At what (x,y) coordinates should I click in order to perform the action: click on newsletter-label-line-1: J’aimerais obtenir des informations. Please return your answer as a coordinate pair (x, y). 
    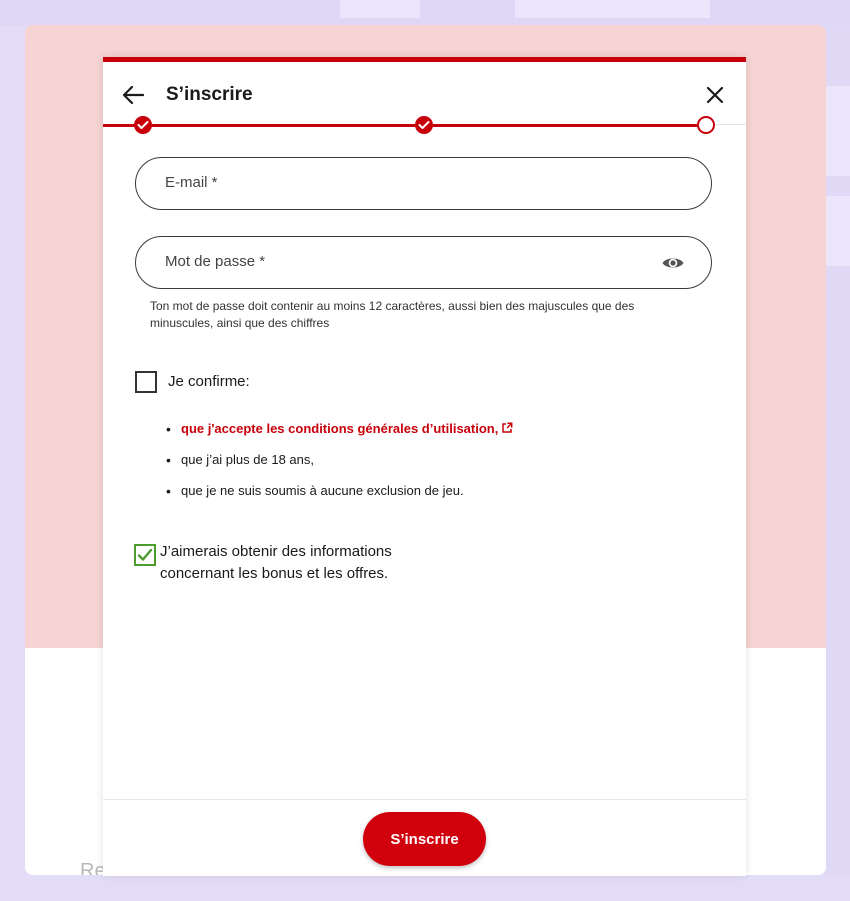
    Looking at the image, I should click on (276, 551).